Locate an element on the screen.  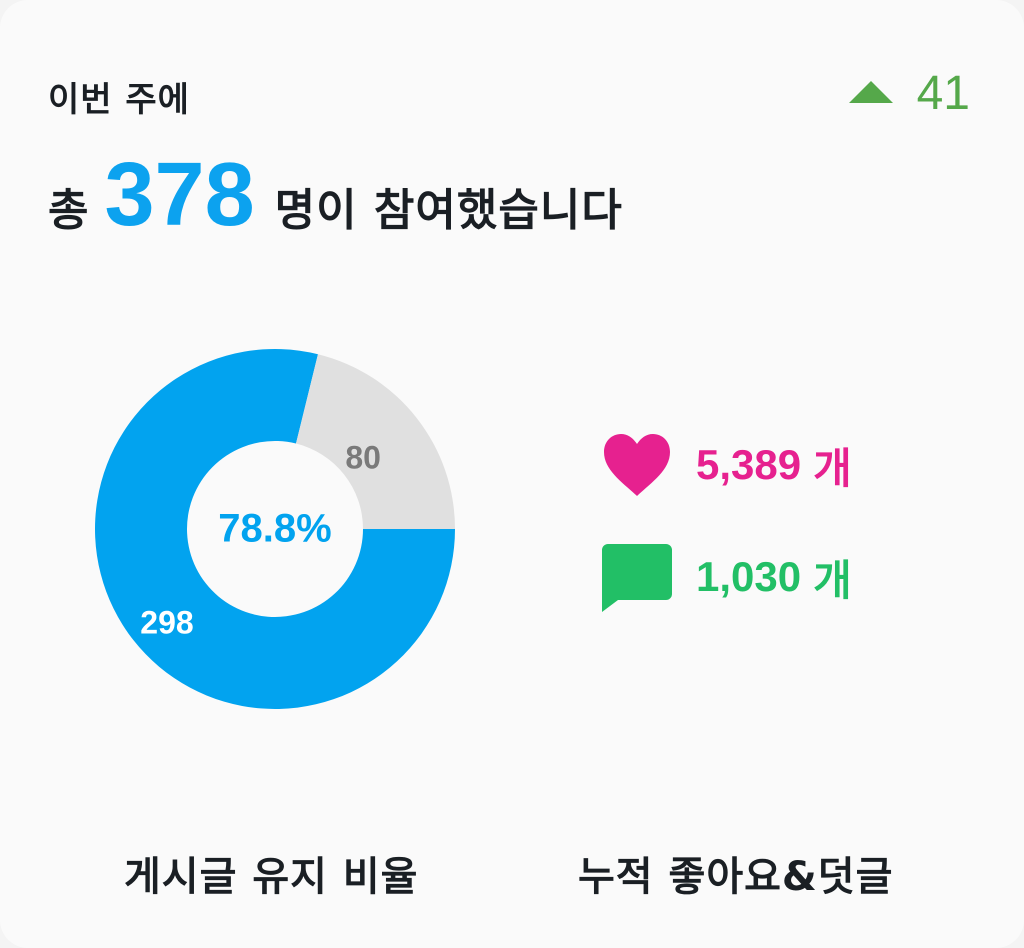
donut-svg: 298 80 78.8% is located at coordinates (275, 529).